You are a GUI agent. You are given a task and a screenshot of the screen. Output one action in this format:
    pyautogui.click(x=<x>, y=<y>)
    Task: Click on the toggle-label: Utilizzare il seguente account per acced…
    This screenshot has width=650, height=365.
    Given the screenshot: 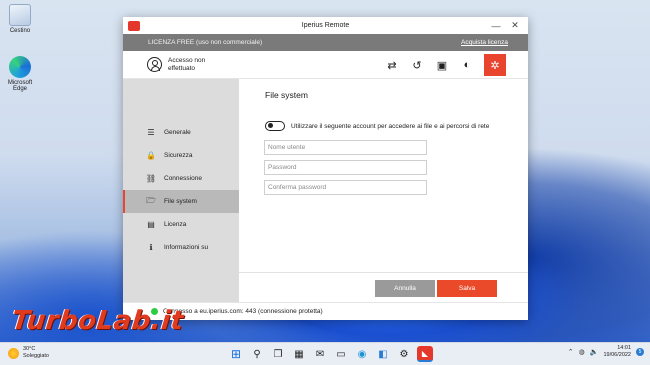 What is the action you would take?
    pyautogui.click(x=390, y=126)
    